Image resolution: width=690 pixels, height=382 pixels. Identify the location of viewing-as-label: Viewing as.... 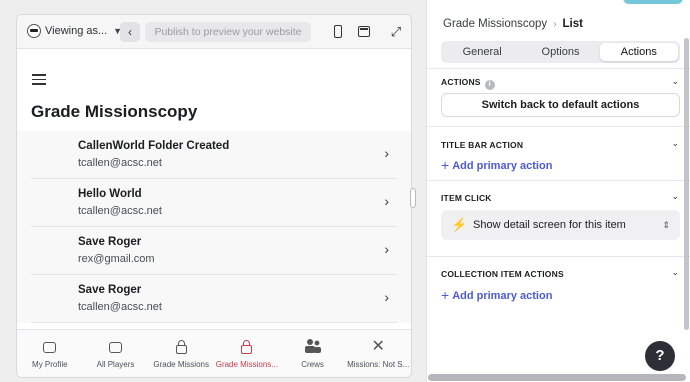
(76, 31).